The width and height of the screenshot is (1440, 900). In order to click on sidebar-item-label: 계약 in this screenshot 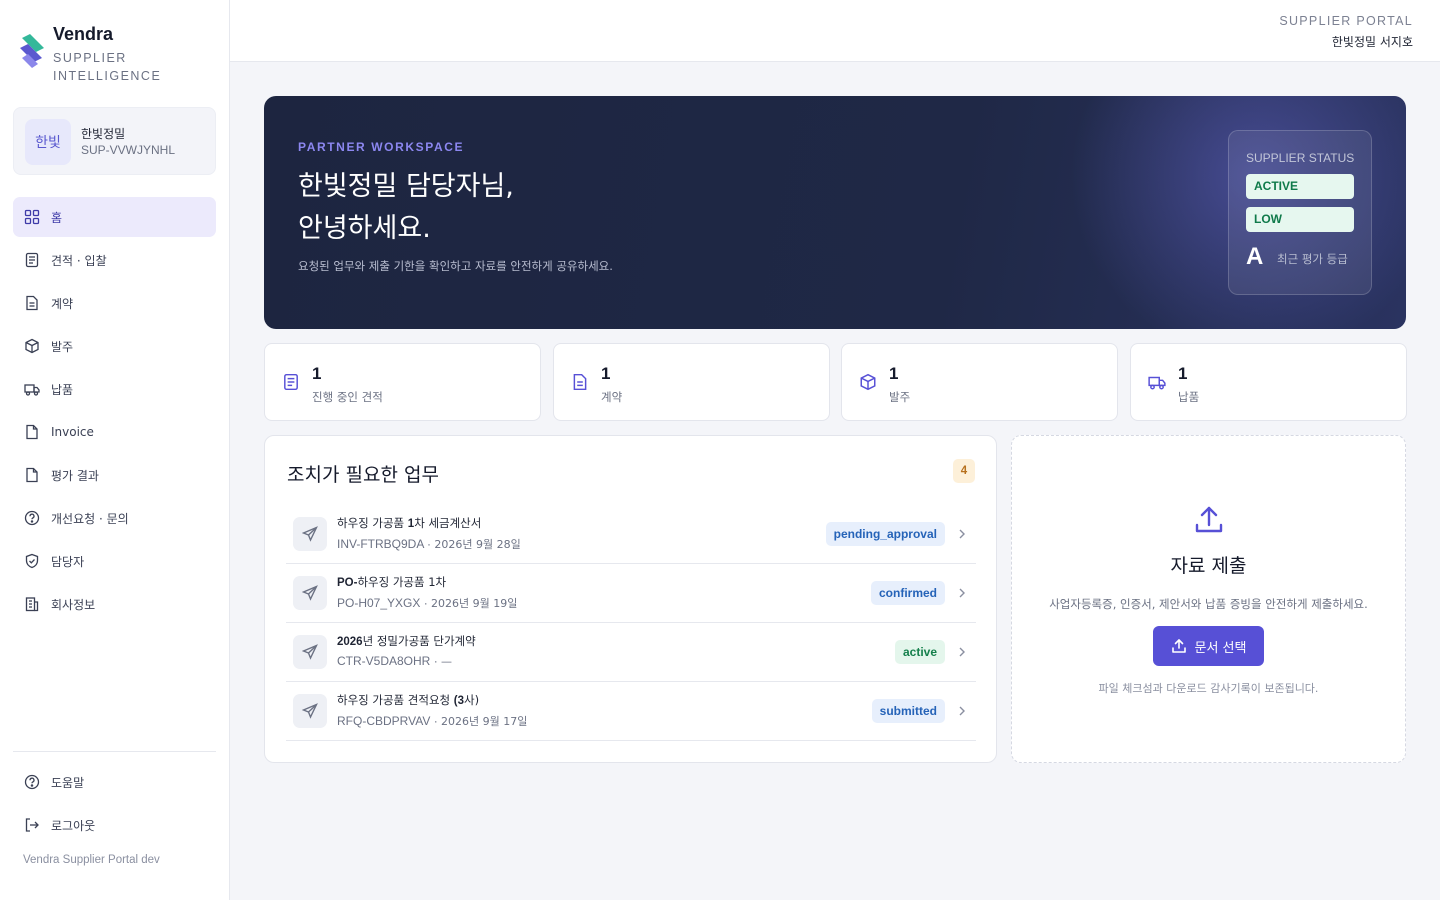, I will do `click(62, 303)`.